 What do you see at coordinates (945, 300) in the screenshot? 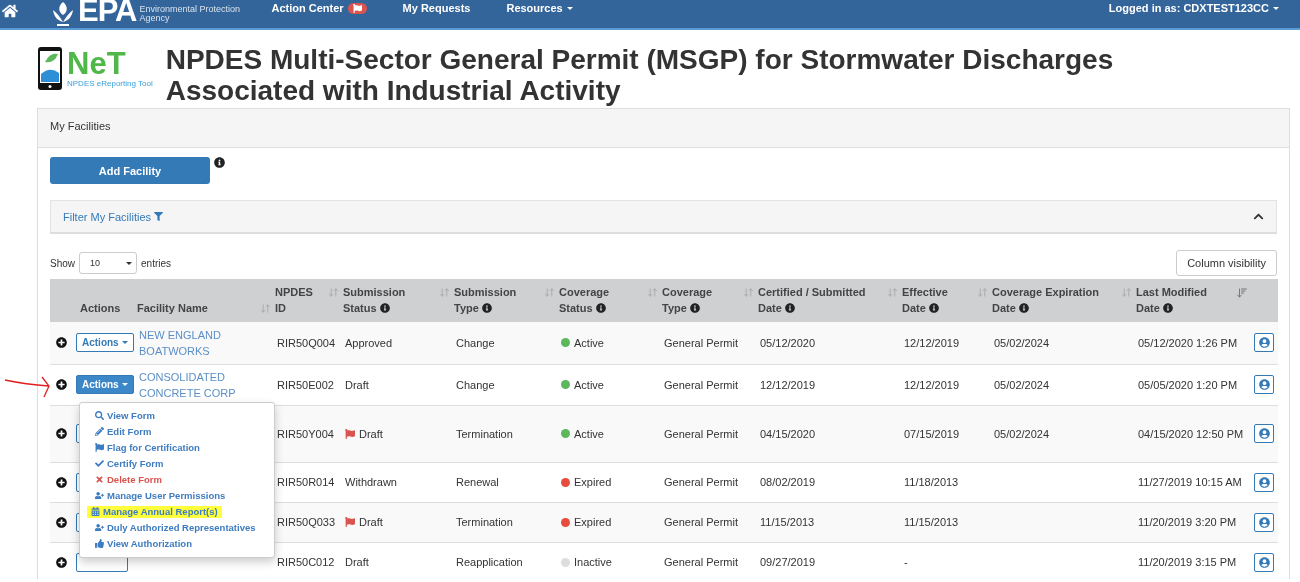
I see `column-header: Effective Date` at bounding box center [945, 300].